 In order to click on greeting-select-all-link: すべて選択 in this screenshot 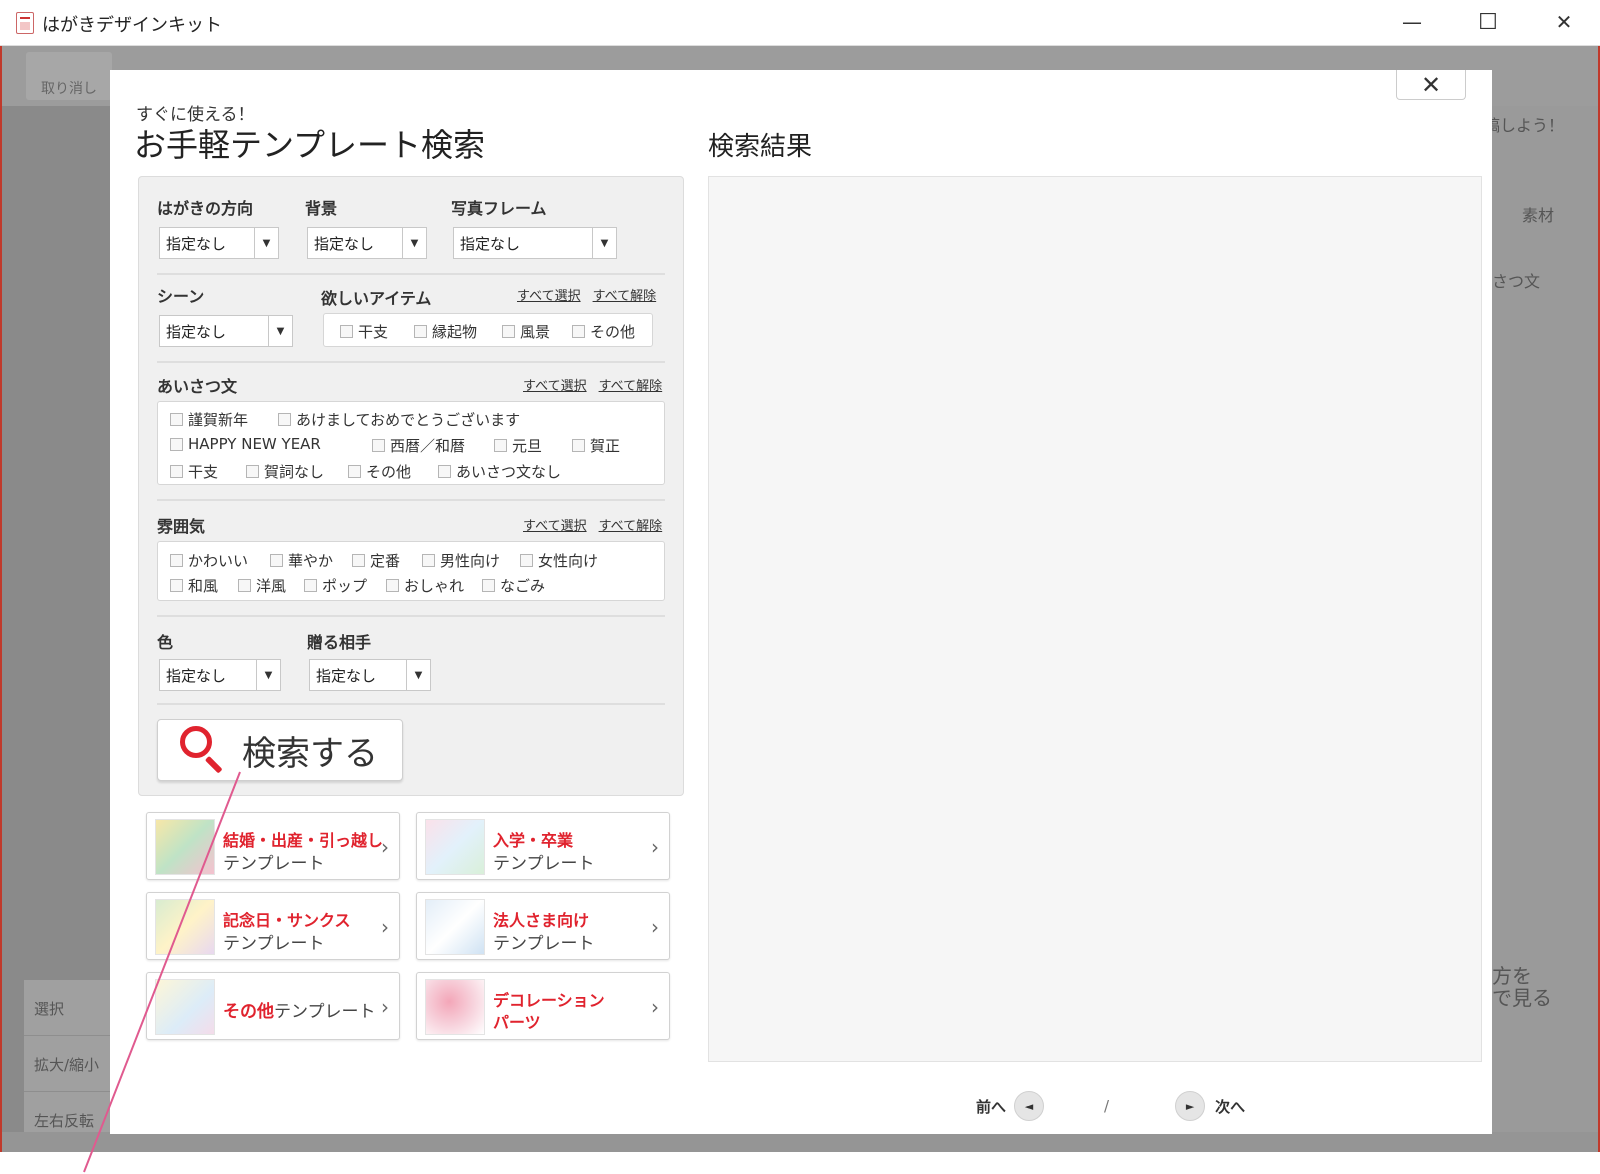, I will do `click(555, 386)`.